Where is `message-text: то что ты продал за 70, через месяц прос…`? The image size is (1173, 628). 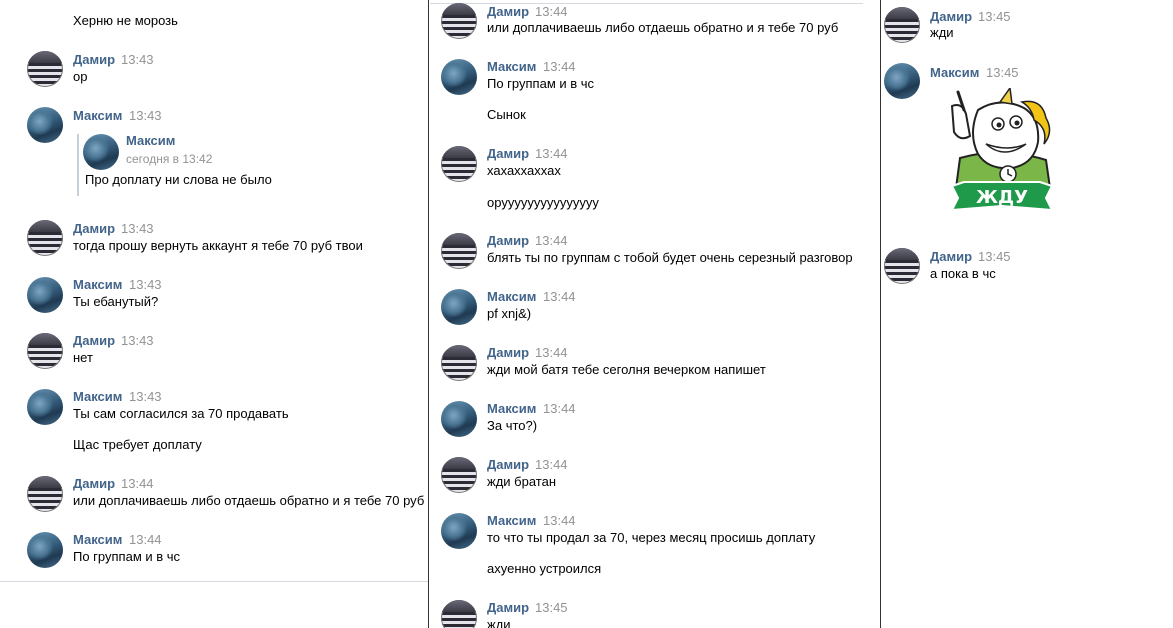
message-text: то что ты продал за 70, через месяц прос… is located at coordinates (651, 537).